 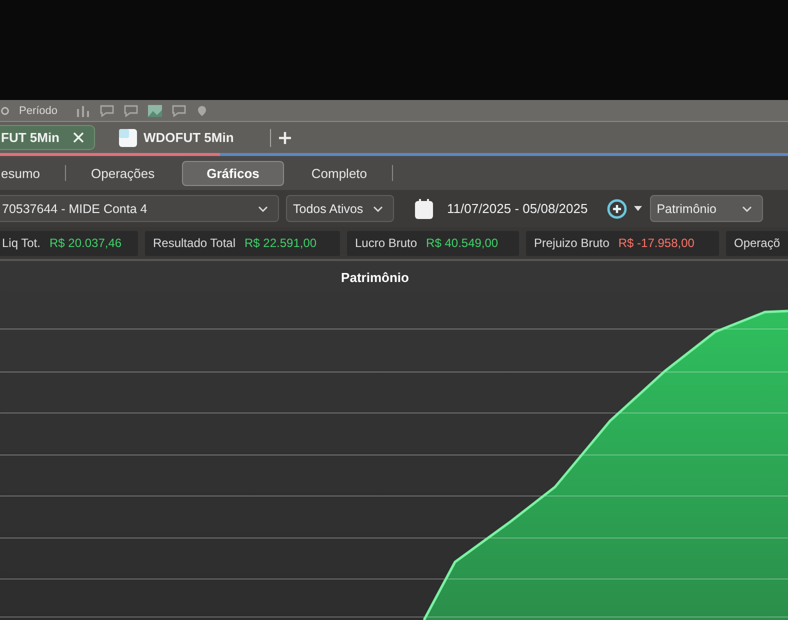 I want to click on chart-title: Patrimônio, so click(x=375, y=278).